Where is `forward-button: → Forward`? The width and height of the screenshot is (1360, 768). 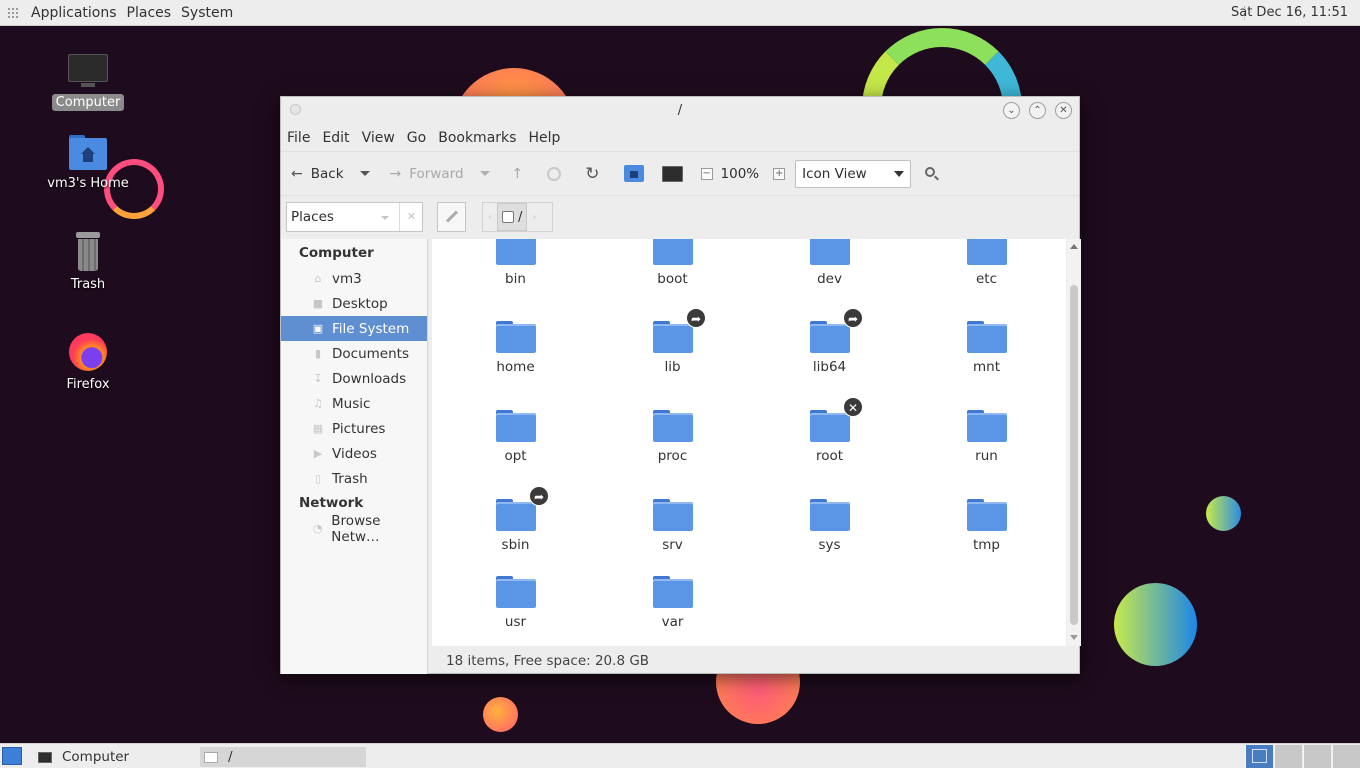 forward-button: → Forward is located at coordinates (427, 174).